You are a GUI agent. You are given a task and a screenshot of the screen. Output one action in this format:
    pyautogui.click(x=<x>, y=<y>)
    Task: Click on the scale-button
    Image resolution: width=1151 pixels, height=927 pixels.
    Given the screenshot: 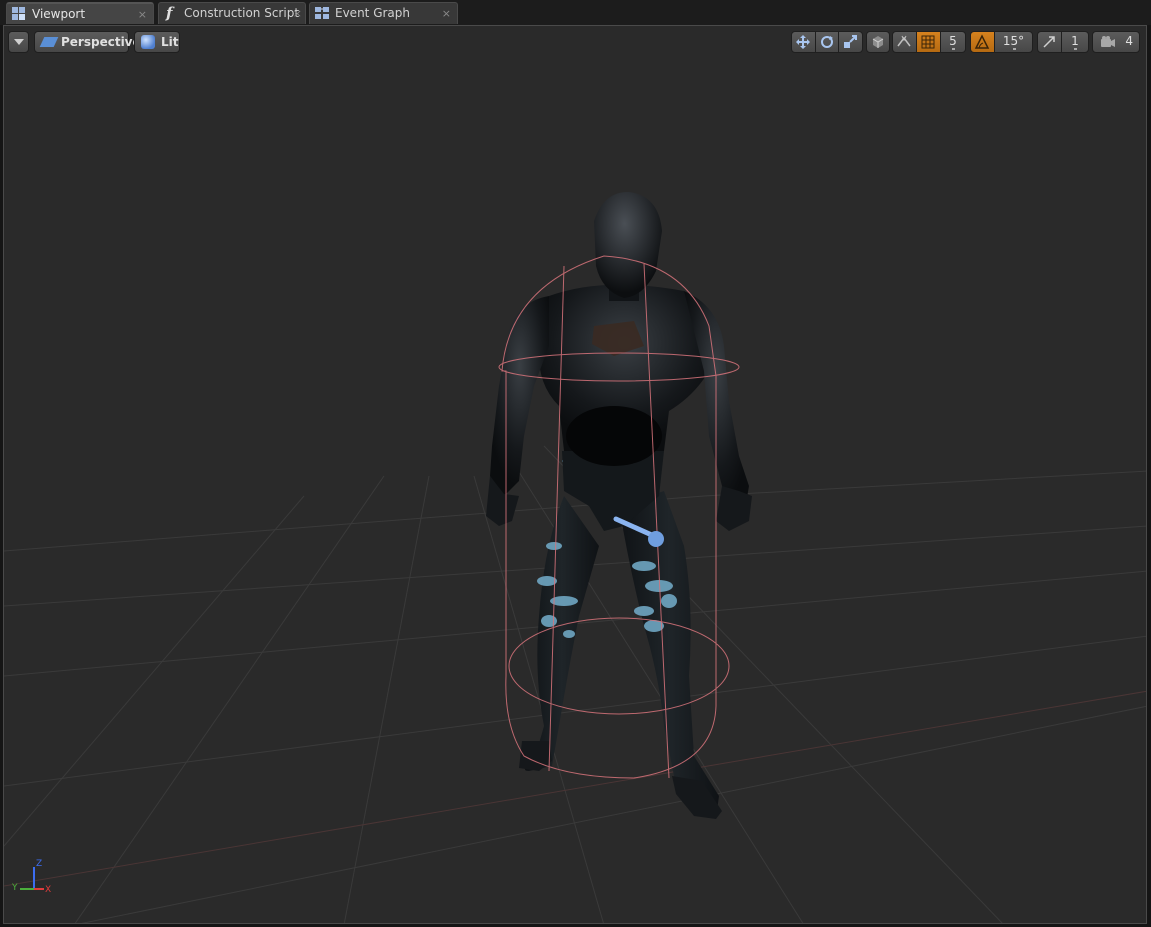 What is the action you would take?
    pyautogui.click(x=850, y=42)
    